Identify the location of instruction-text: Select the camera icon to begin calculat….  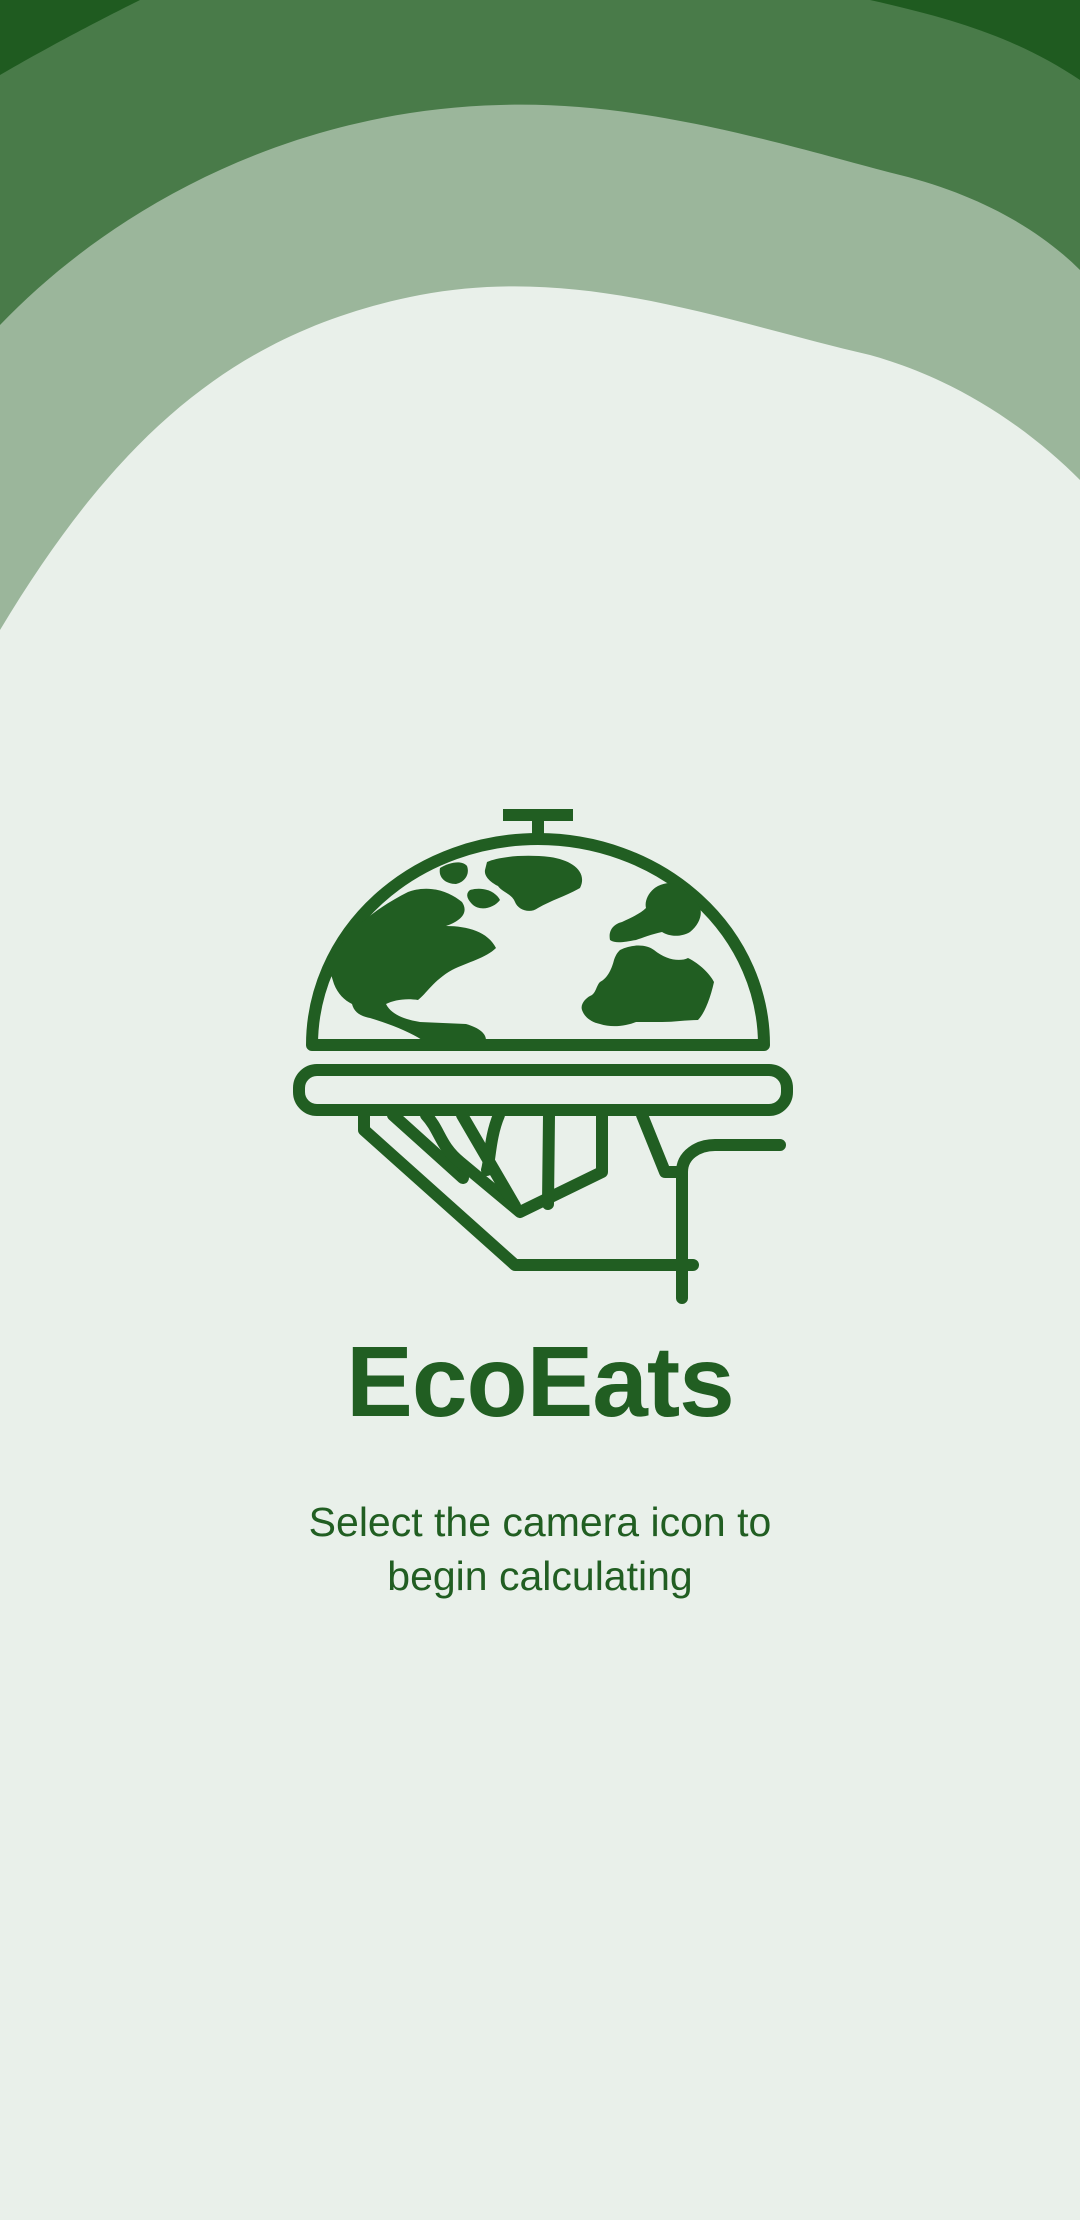
(540, 1549).